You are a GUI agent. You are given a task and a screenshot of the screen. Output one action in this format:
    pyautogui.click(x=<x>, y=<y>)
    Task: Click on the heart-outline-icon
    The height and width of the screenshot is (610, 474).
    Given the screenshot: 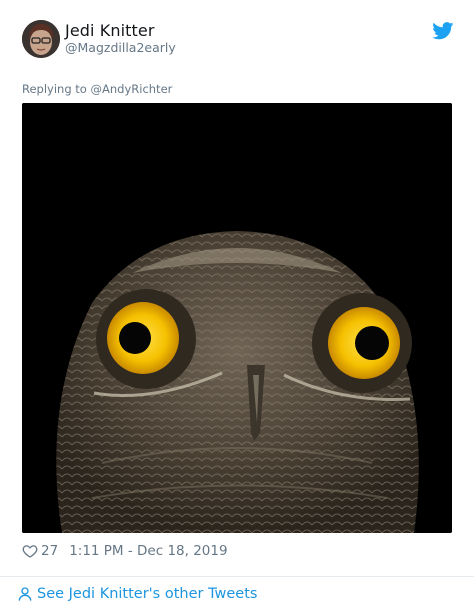 What is the action you would take?
    pyautogui.click(x=30, y=551)
    